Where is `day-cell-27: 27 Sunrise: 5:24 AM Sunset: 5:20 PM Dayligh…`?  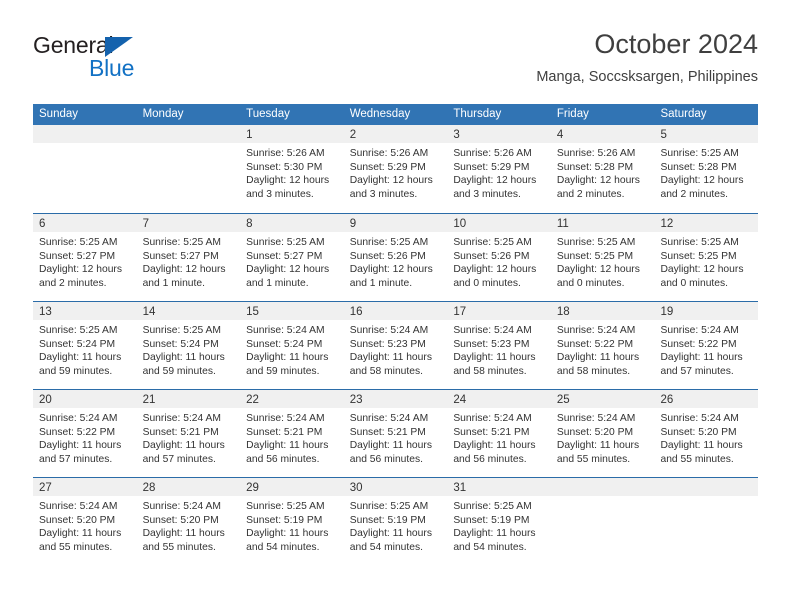
day-cell-27: 27 Sunrise: 5:24 AM Sunset: 5:20 PM Dayligh… is located at coordinates (85, 521).